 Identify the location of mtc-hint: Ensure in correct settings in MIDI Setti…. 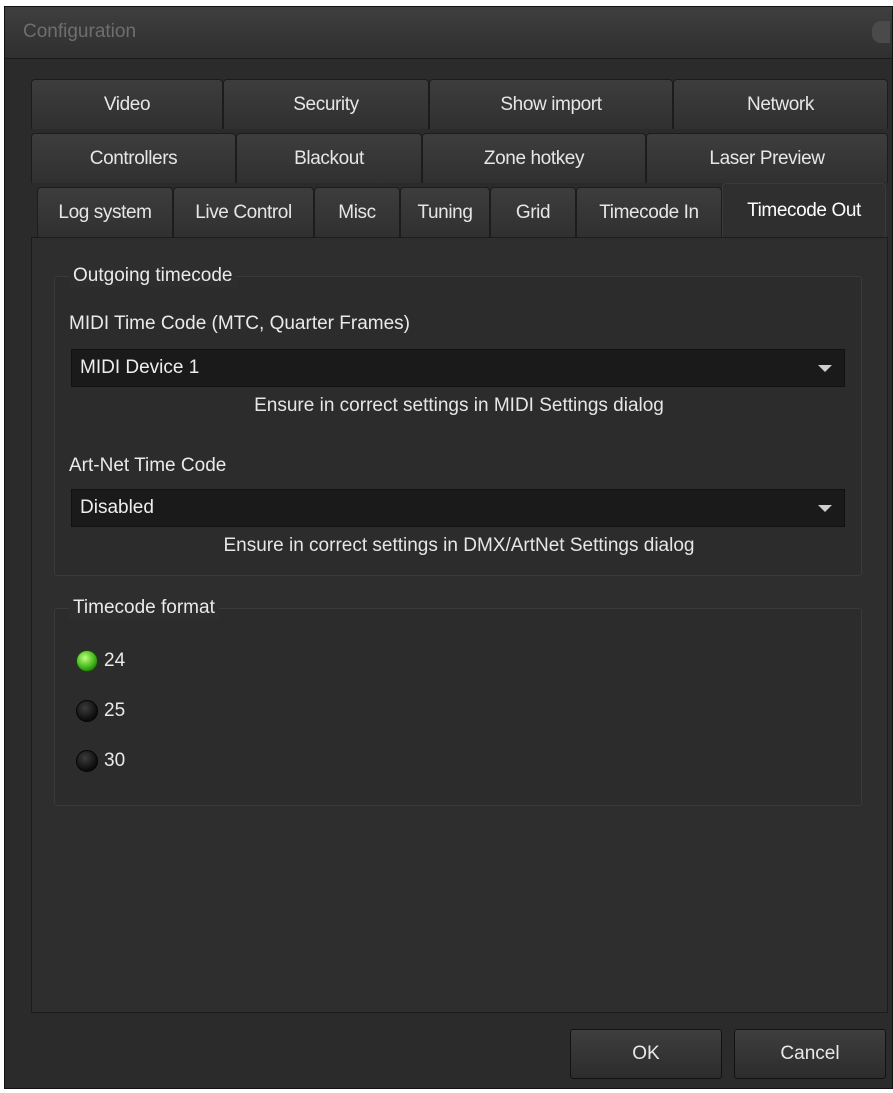
(459, 405).